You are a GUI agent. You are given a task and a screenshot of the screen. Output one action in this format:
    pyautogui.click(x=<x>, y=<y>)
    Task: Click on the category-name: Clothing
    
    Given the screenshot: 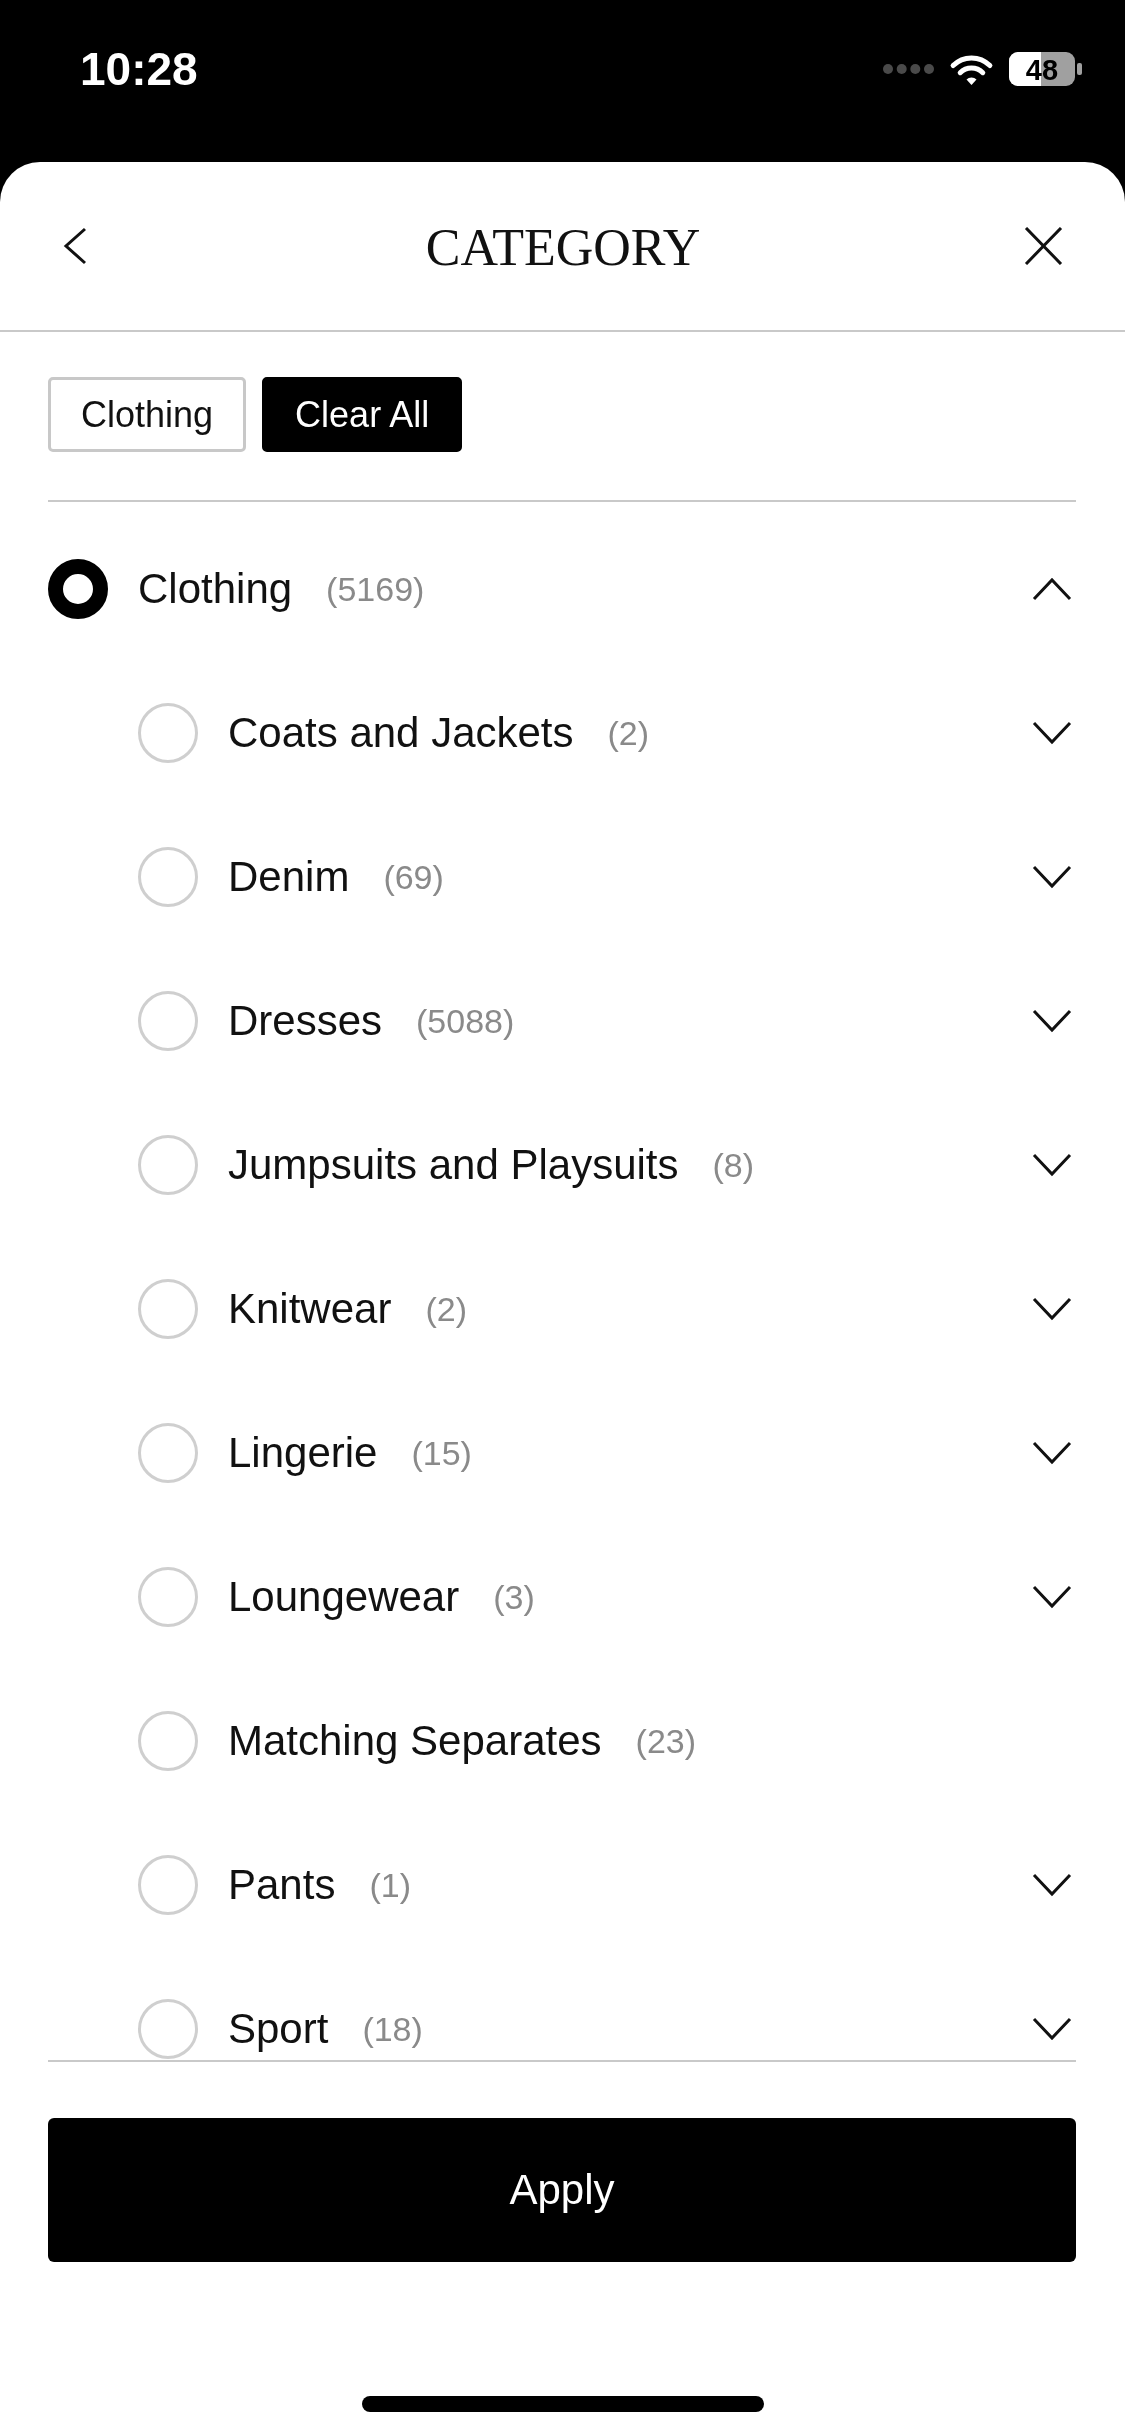 What is the action you would take?
    pyautogui.click(x=215, y=589)
    